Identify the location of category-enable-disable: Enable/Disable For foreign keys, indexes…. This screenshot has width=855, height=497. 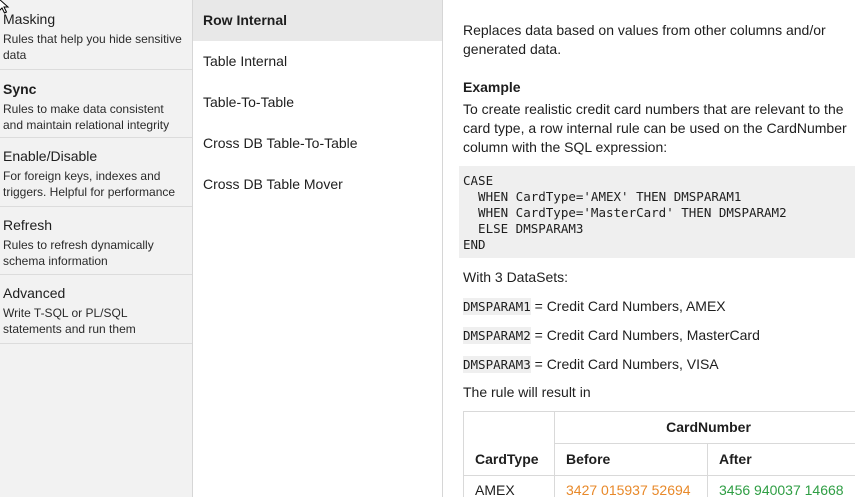
(96, 172).